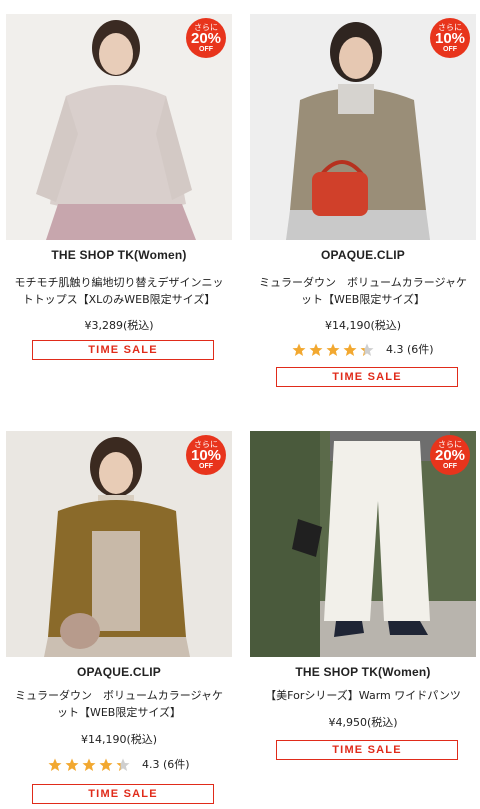 This screenshot has width=480, height=809. What do you see at coordinates (119, 325) in the screenshot?
I see `product-price: ¥3,289(税込)` at bounding box center [119, 325].